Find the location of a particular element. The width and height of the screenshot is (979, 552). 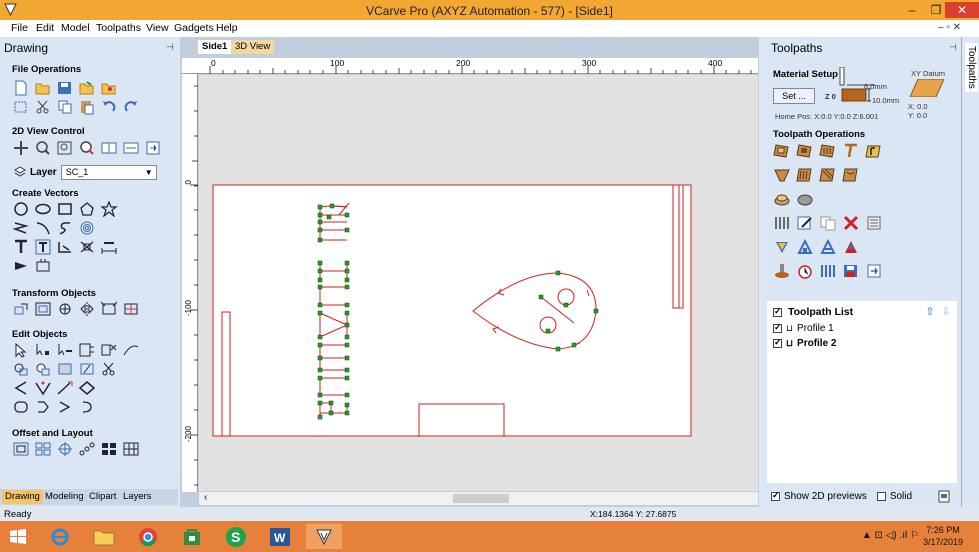

edit-toolpath-icon is located at coordinates (805, 223).